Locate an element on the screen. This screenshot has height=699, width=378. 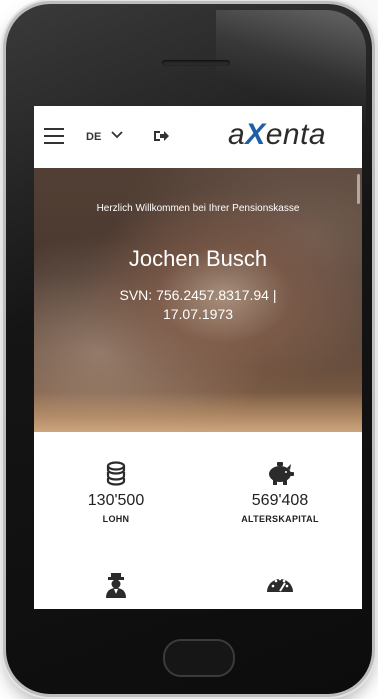
chevron-down-icon is located at coordinates (117, 135).